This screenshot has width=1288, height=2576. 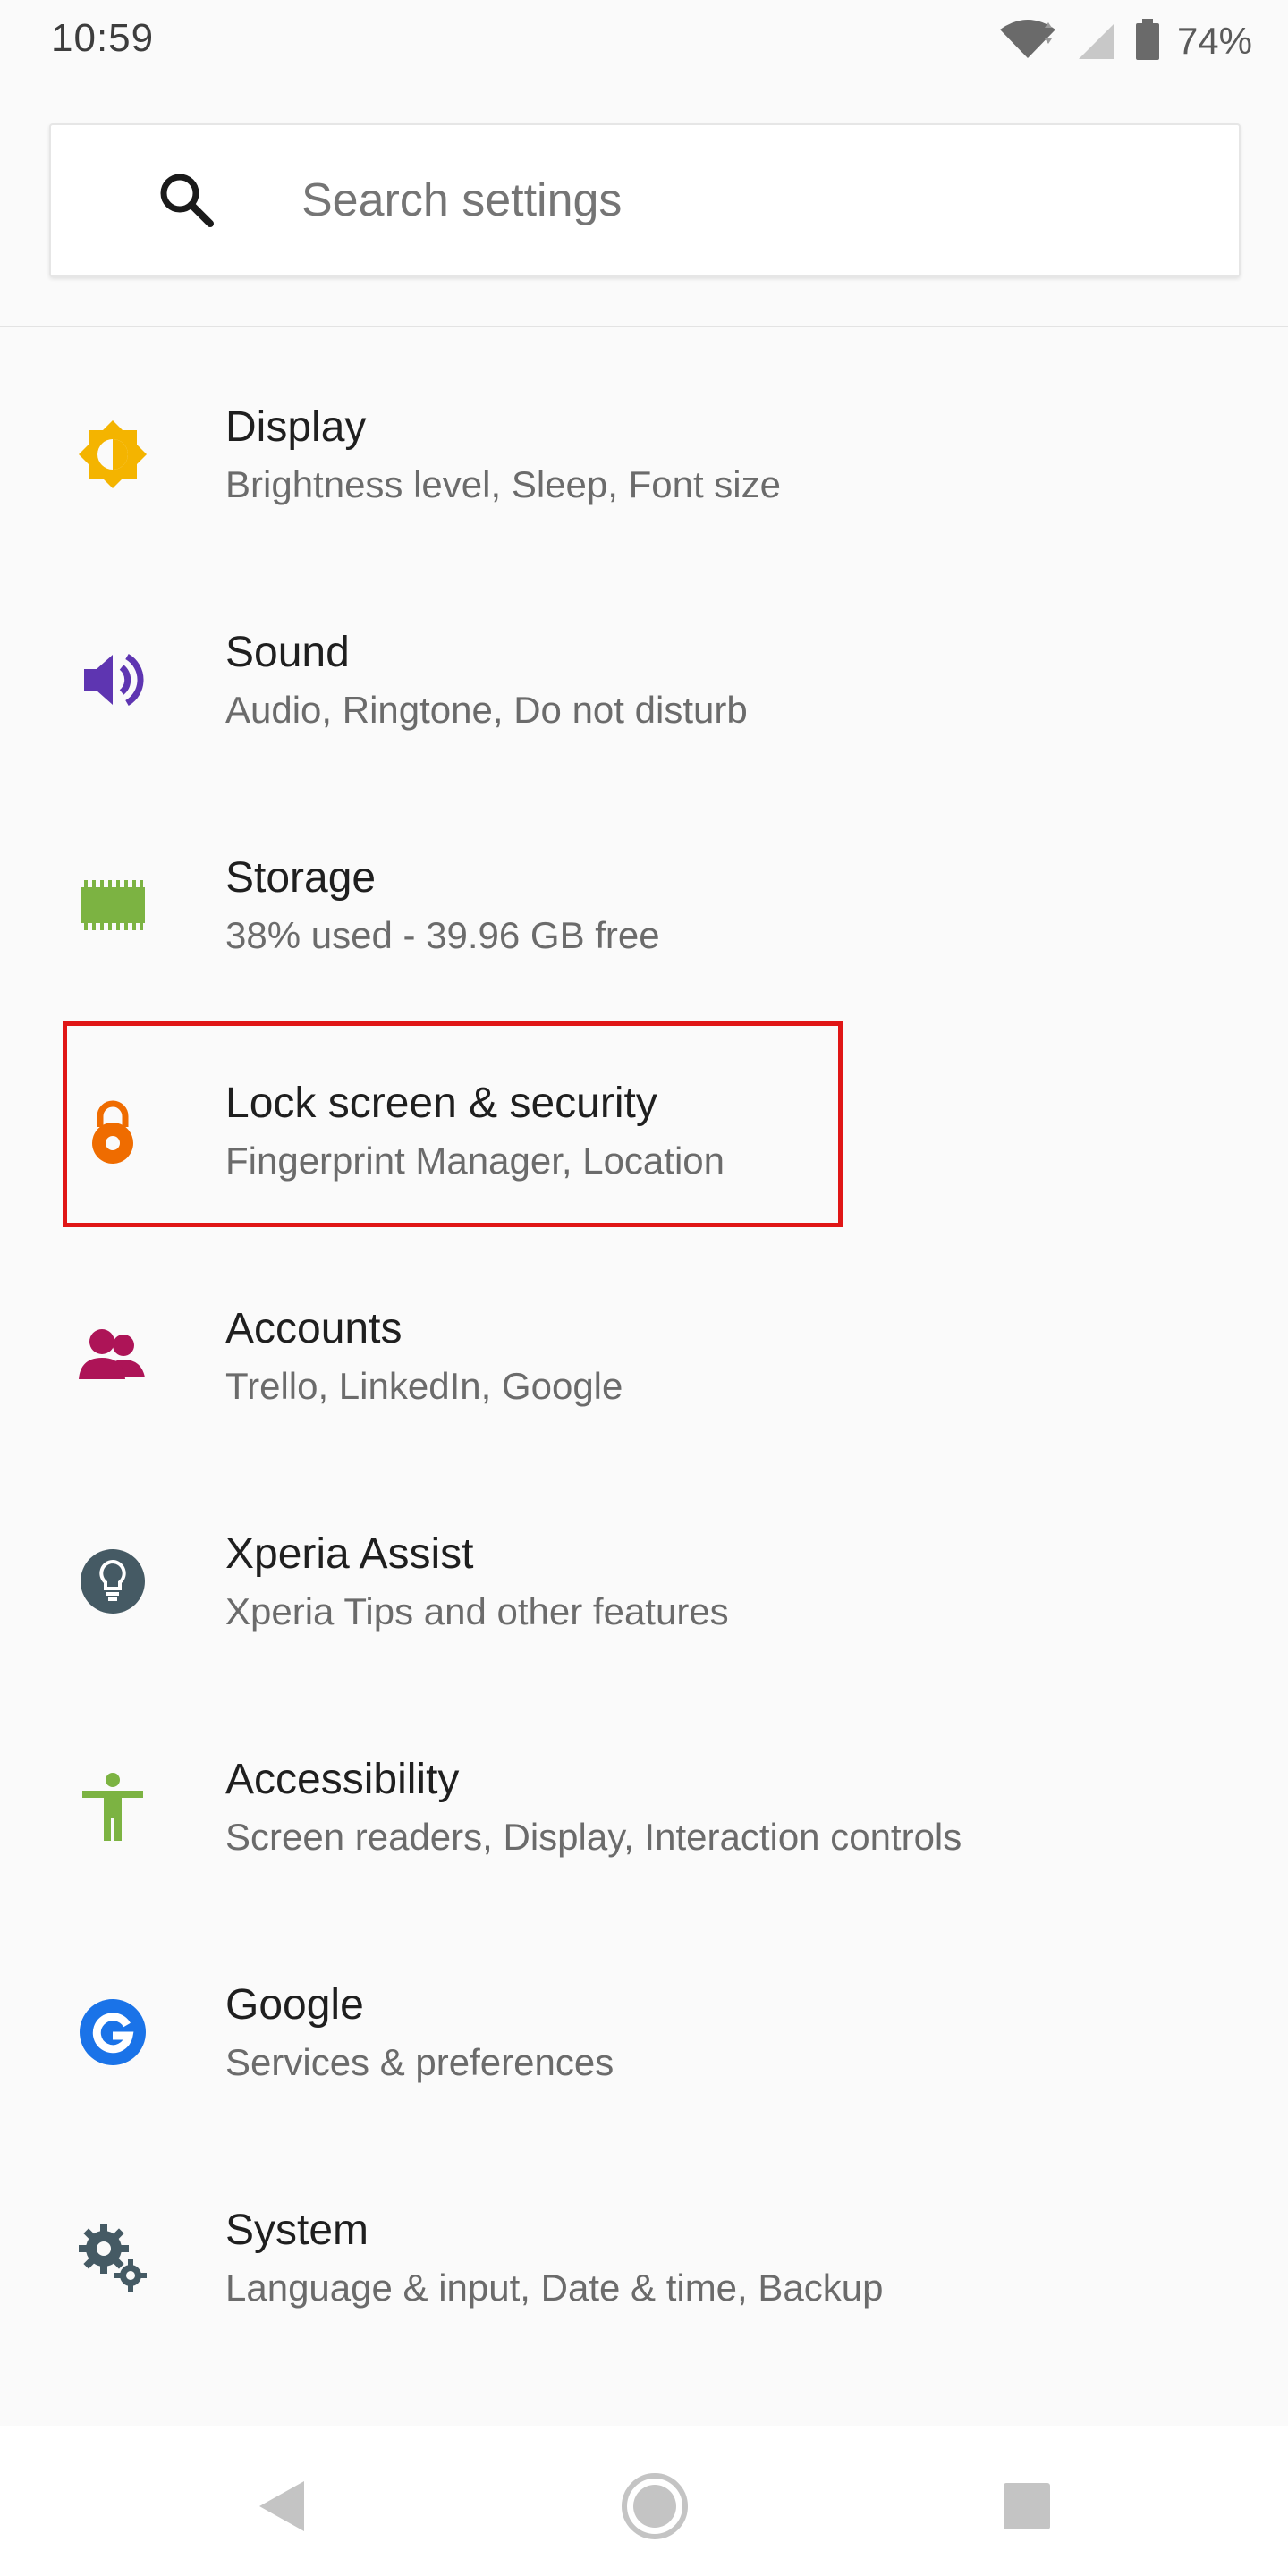 What do you see at coordinates (349, 1554) in the screenshot?
I see `item-title: Xperia Assist` at bounding box center [349, 1554].